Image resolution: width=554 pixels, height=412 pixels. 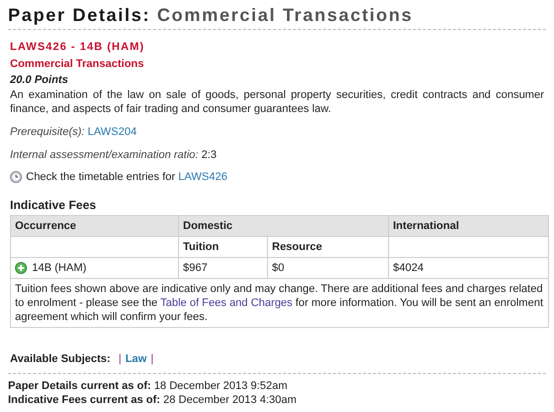 I want to click on column-header: Resource, so click(x=328, y=247).